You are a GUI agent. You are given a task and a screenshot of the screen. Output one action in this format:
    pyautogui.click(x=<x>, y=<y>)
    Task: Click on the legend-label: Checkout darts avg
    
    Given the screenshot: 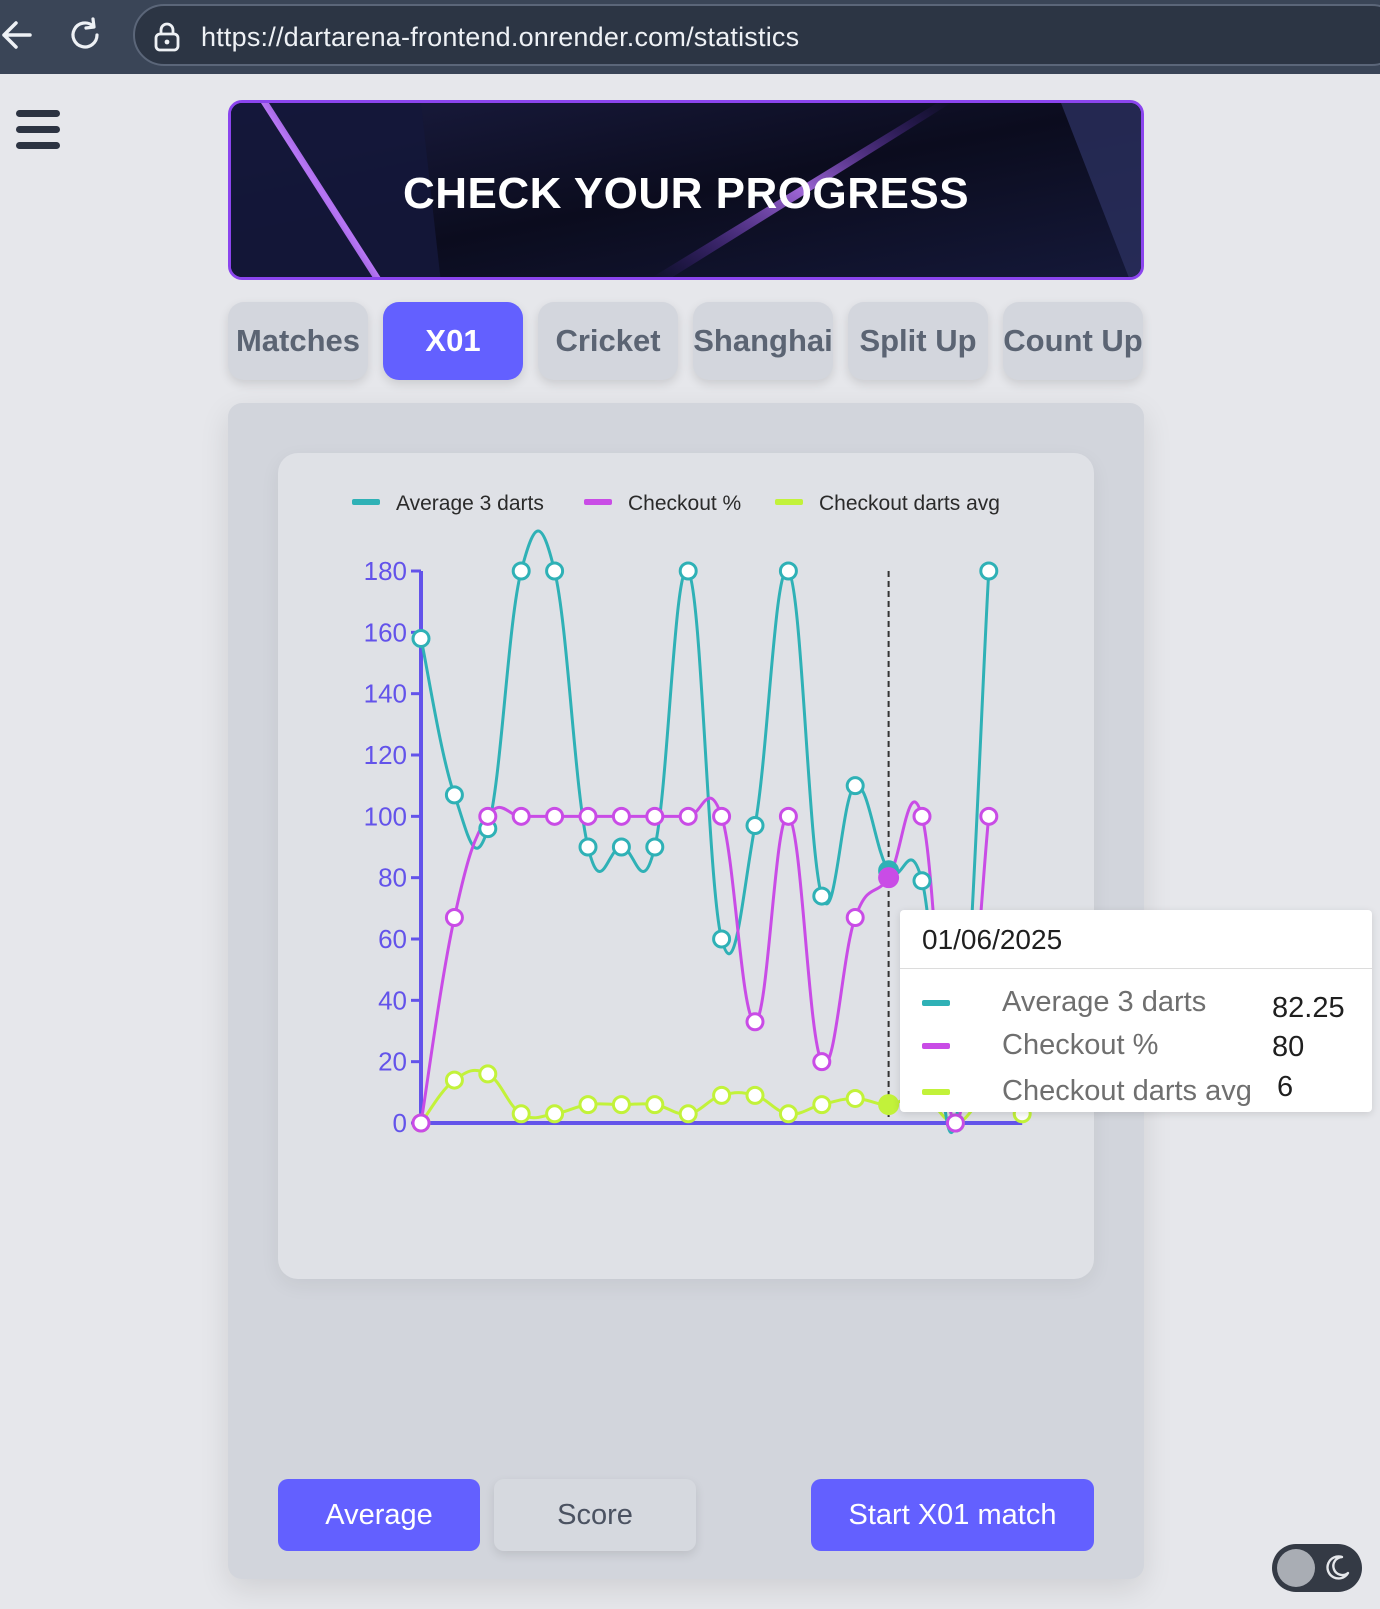 What is the action you would take?
    pyautogui.click(x=909, y=503)
    